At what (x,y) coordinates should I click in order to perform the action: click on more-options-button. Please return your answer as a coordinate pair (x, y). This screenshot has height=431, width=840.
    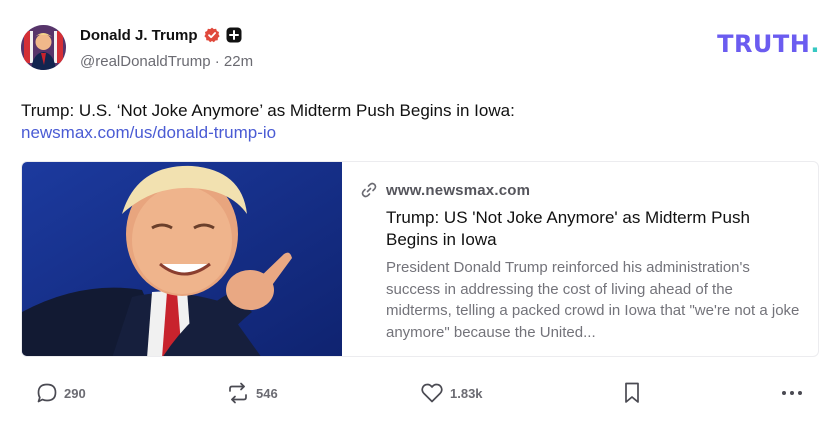
    Looking at the image, I should click on (792, 393).